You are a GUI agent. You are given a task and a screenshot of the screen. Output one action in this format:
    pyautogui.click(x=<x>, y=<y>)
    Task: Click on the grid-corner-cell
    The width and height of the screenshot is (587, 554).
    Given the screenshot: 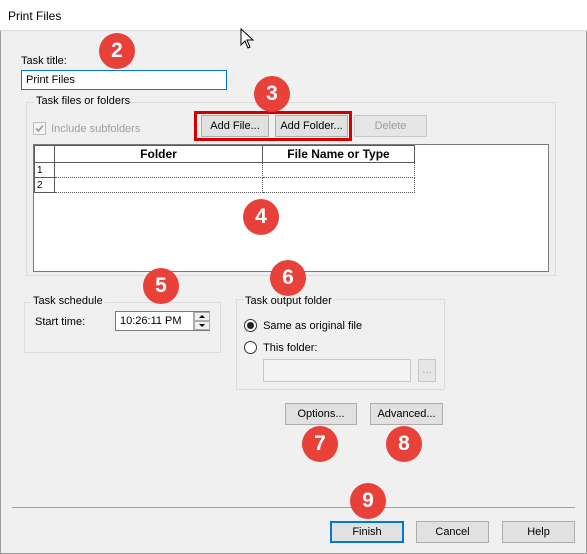 What is the action you would take?
    pyautogui.click(x=44, y=154)
    